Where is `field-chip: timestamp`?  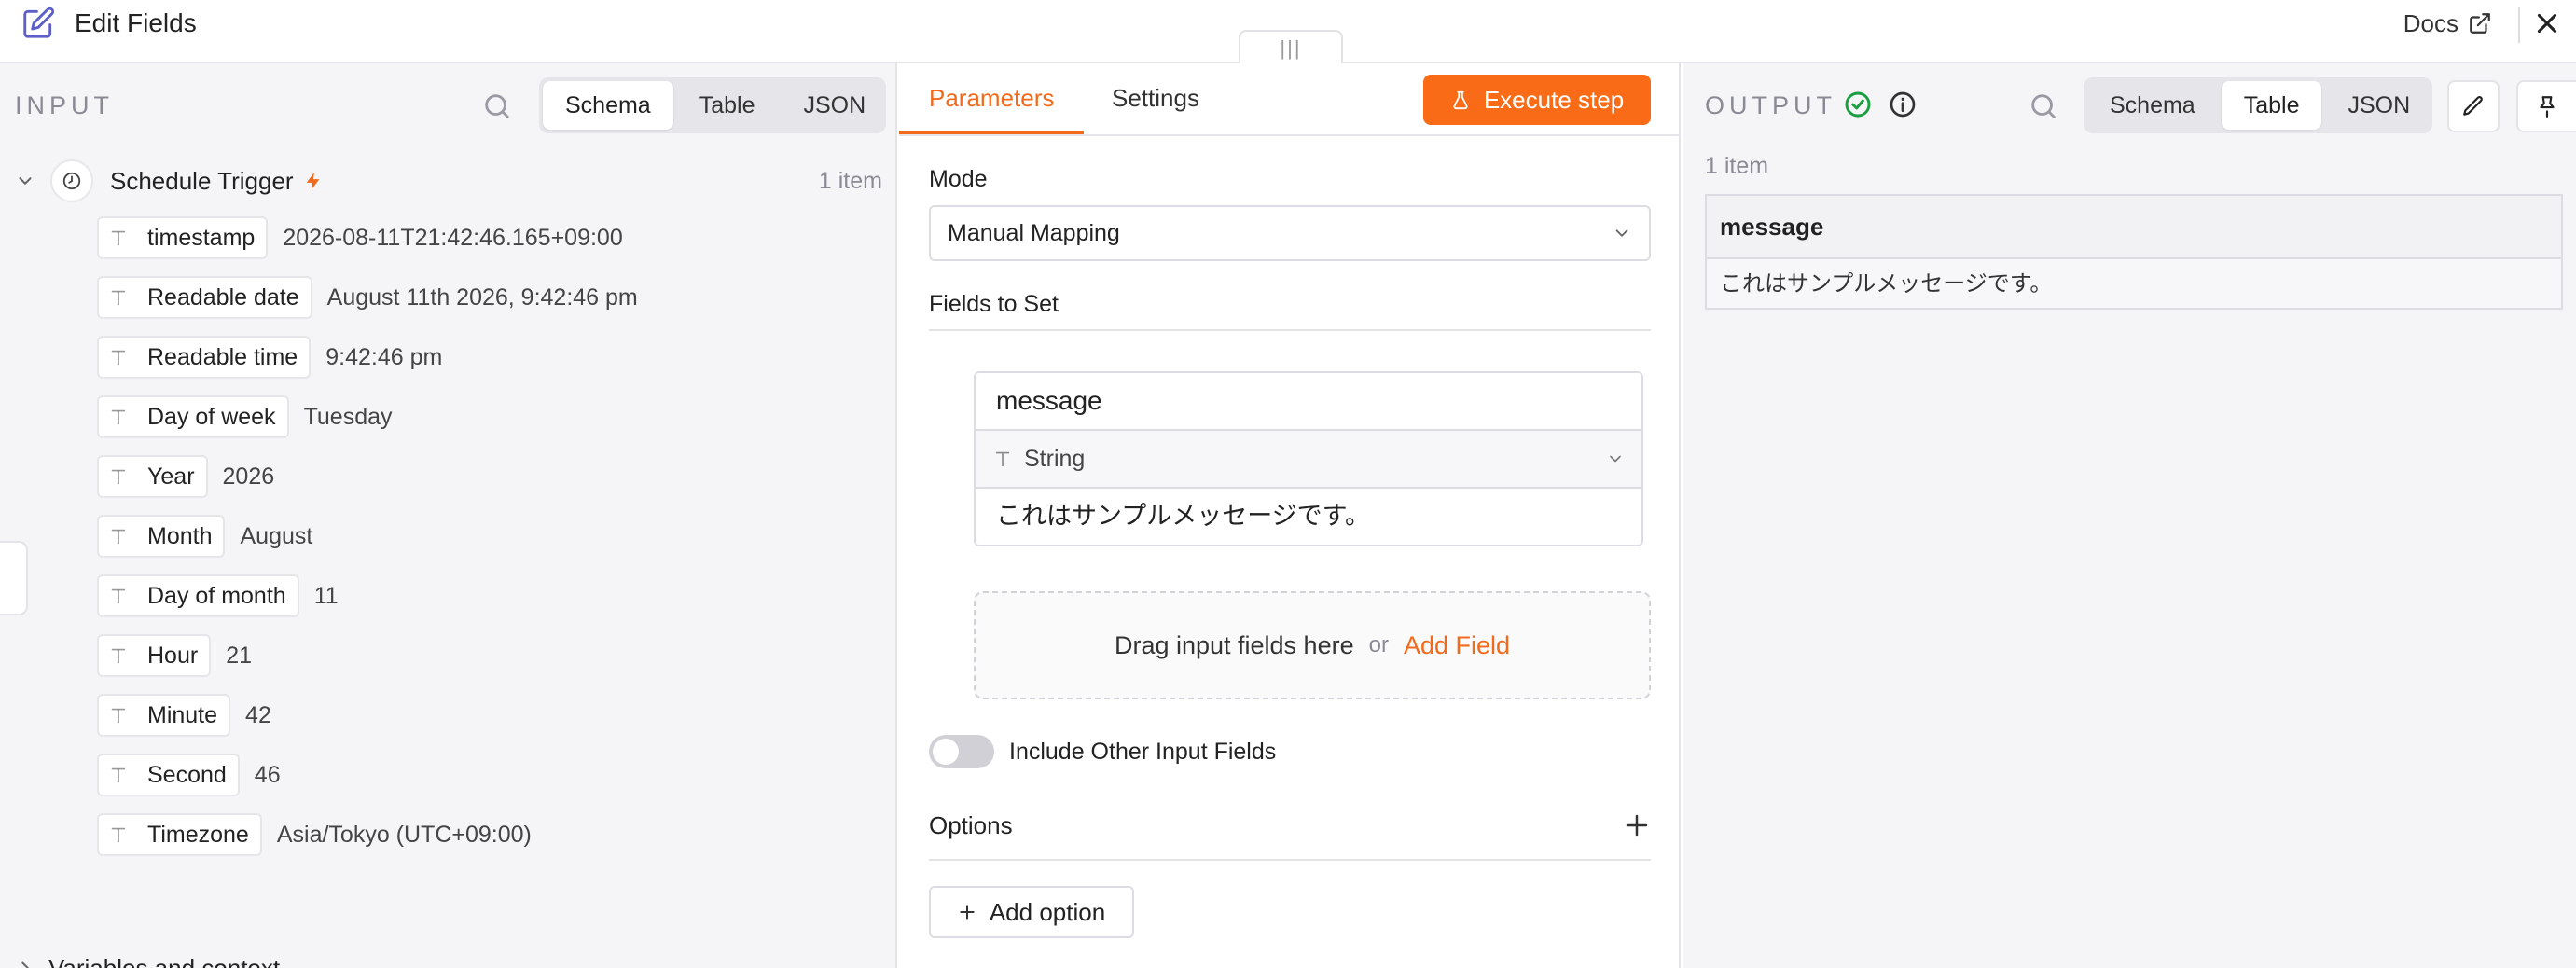
field-chip: timestamp is located at coordinates (183, 238).